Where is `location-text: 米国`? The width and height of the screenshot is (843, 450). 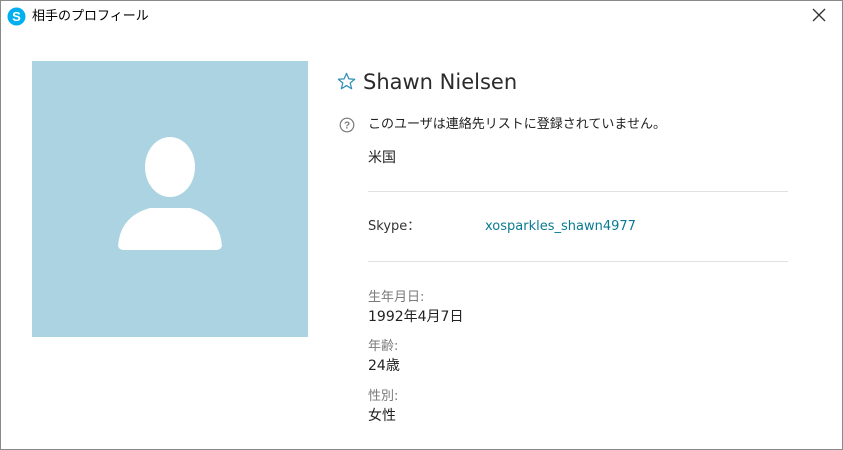 location-text: 米国 is located at coordinates (382, 158).